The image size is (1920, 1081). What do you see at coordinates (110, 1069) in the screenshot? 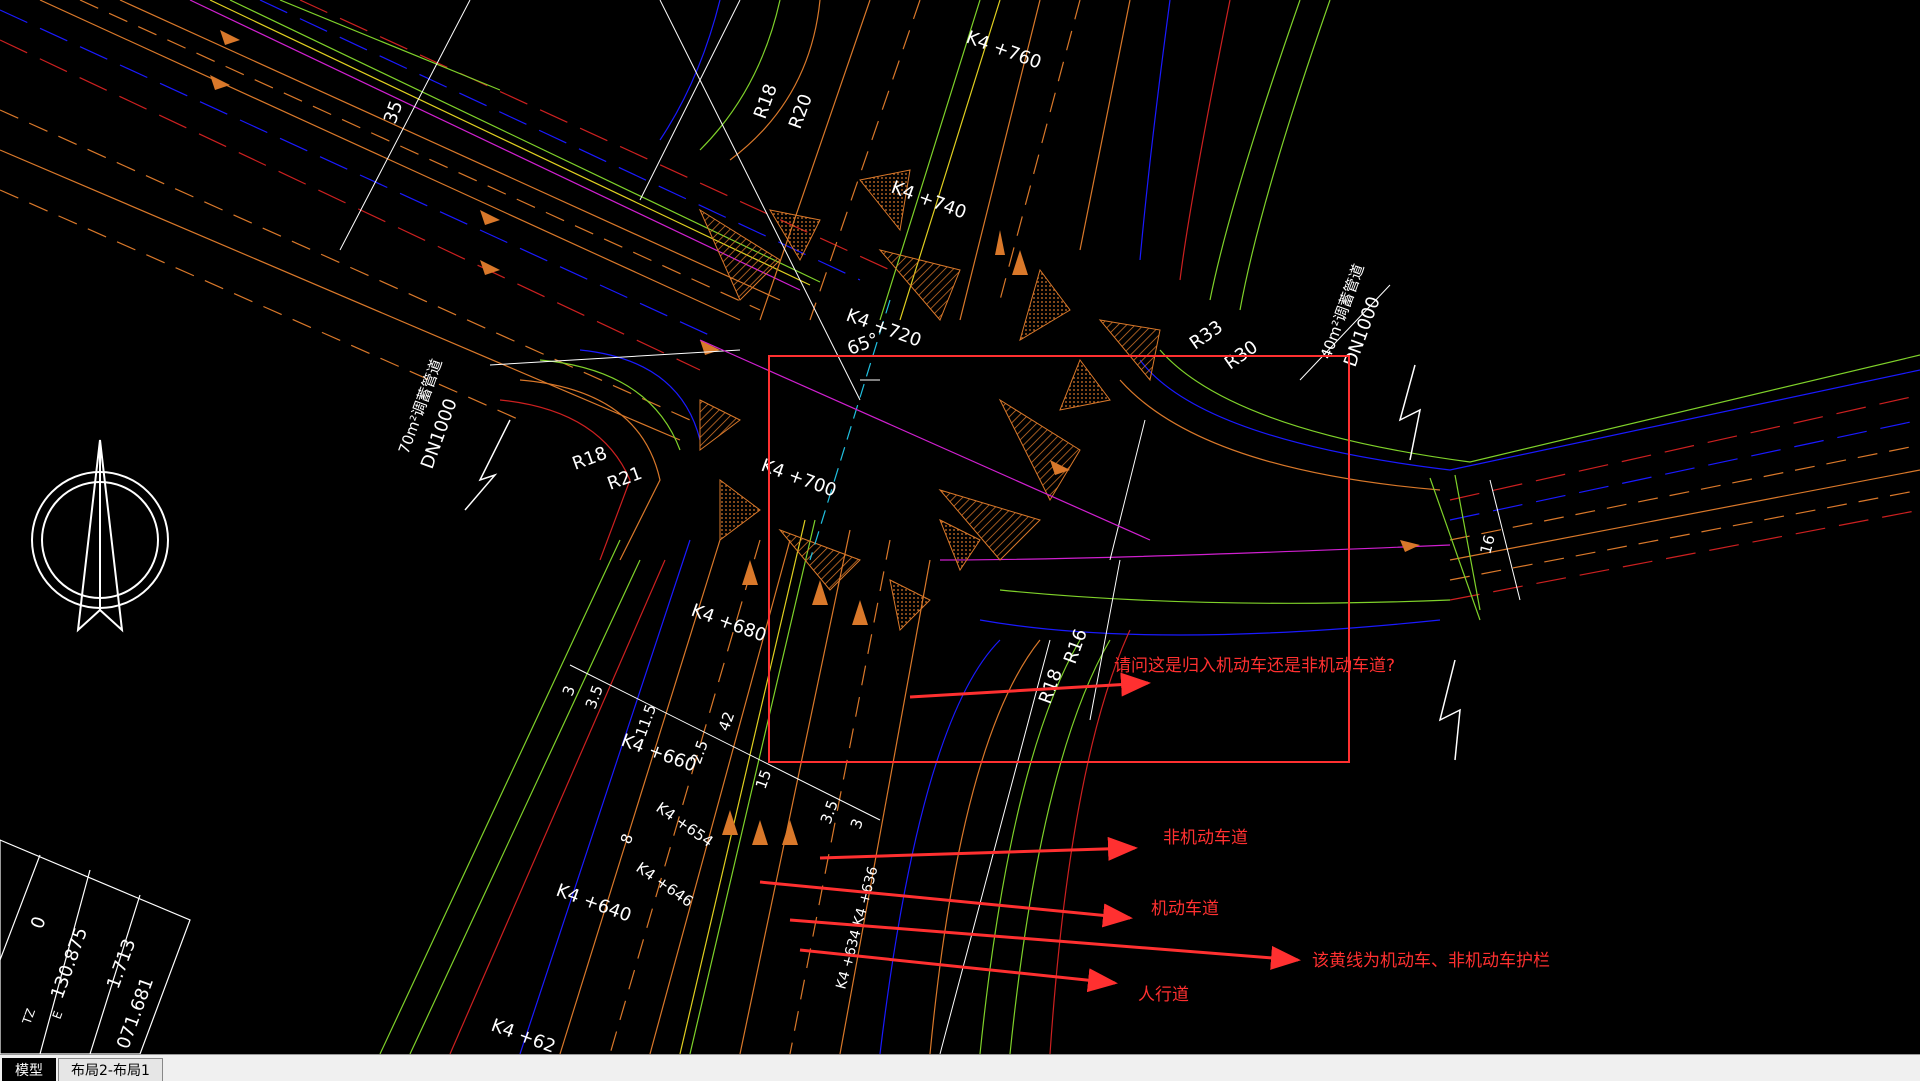
I see `tab-layout: 布局2-布局1` at bounding box center [110, 1069].